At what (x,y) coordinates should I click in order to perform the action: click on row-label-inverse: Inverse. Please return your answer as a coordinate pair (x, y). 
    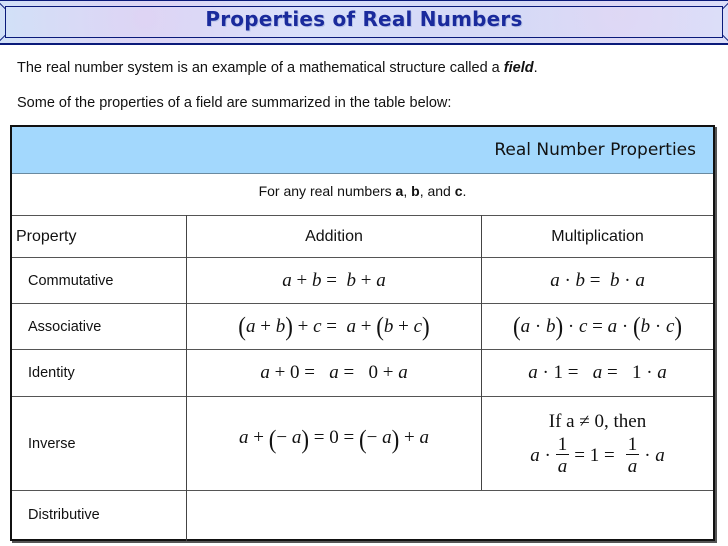
    Looking at the image, I should click on (52, 443).